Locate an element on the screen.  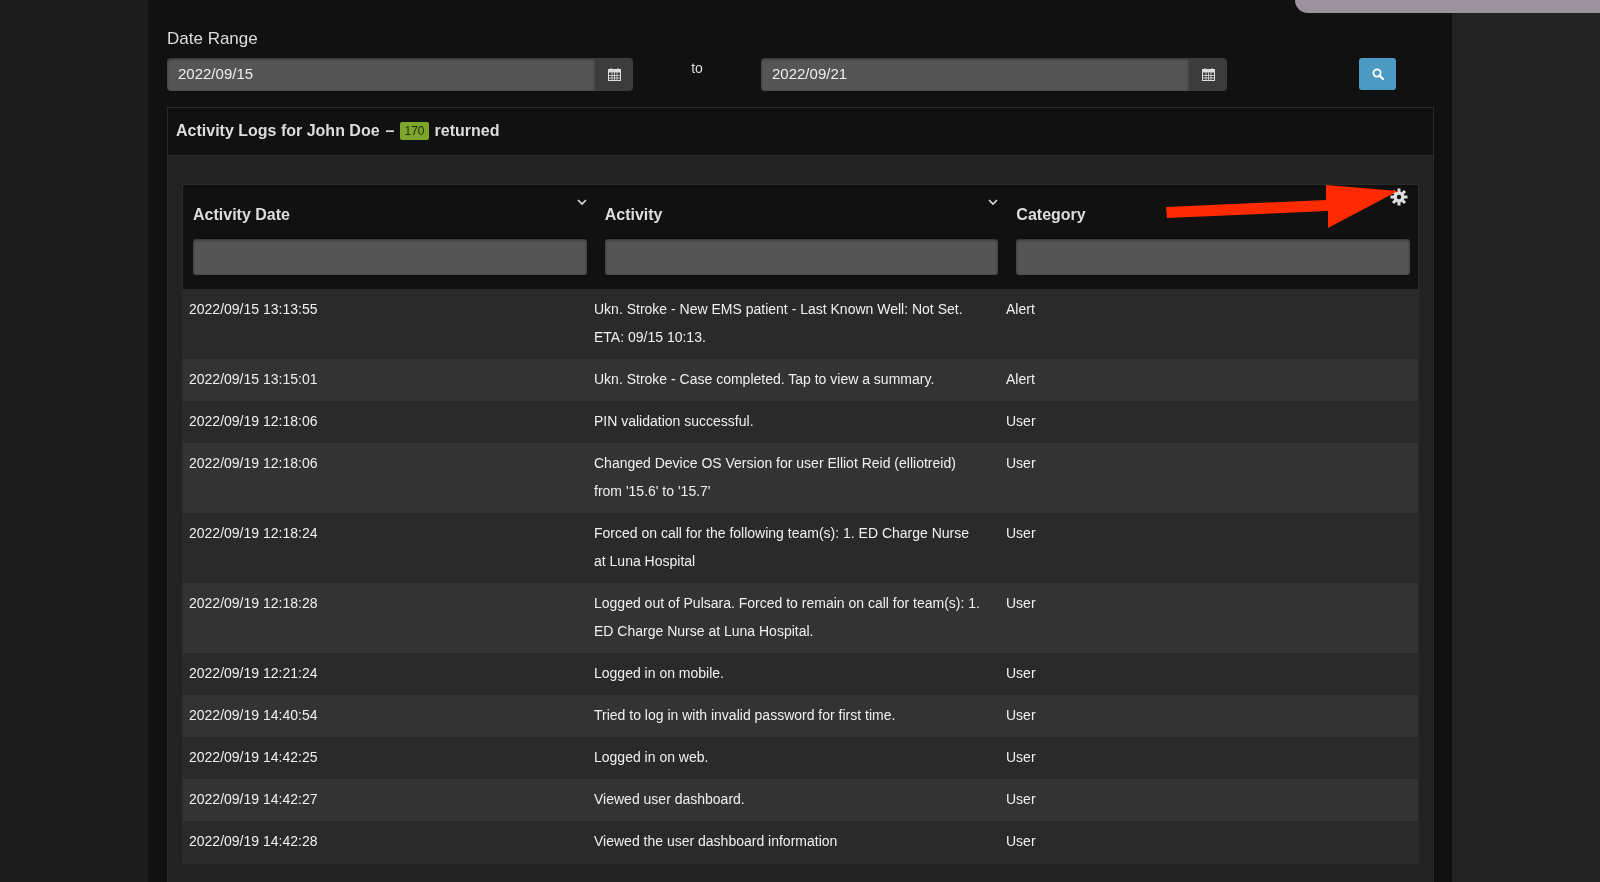
end-date-field: 2022/09/21 is located at coordinates (975, 74).